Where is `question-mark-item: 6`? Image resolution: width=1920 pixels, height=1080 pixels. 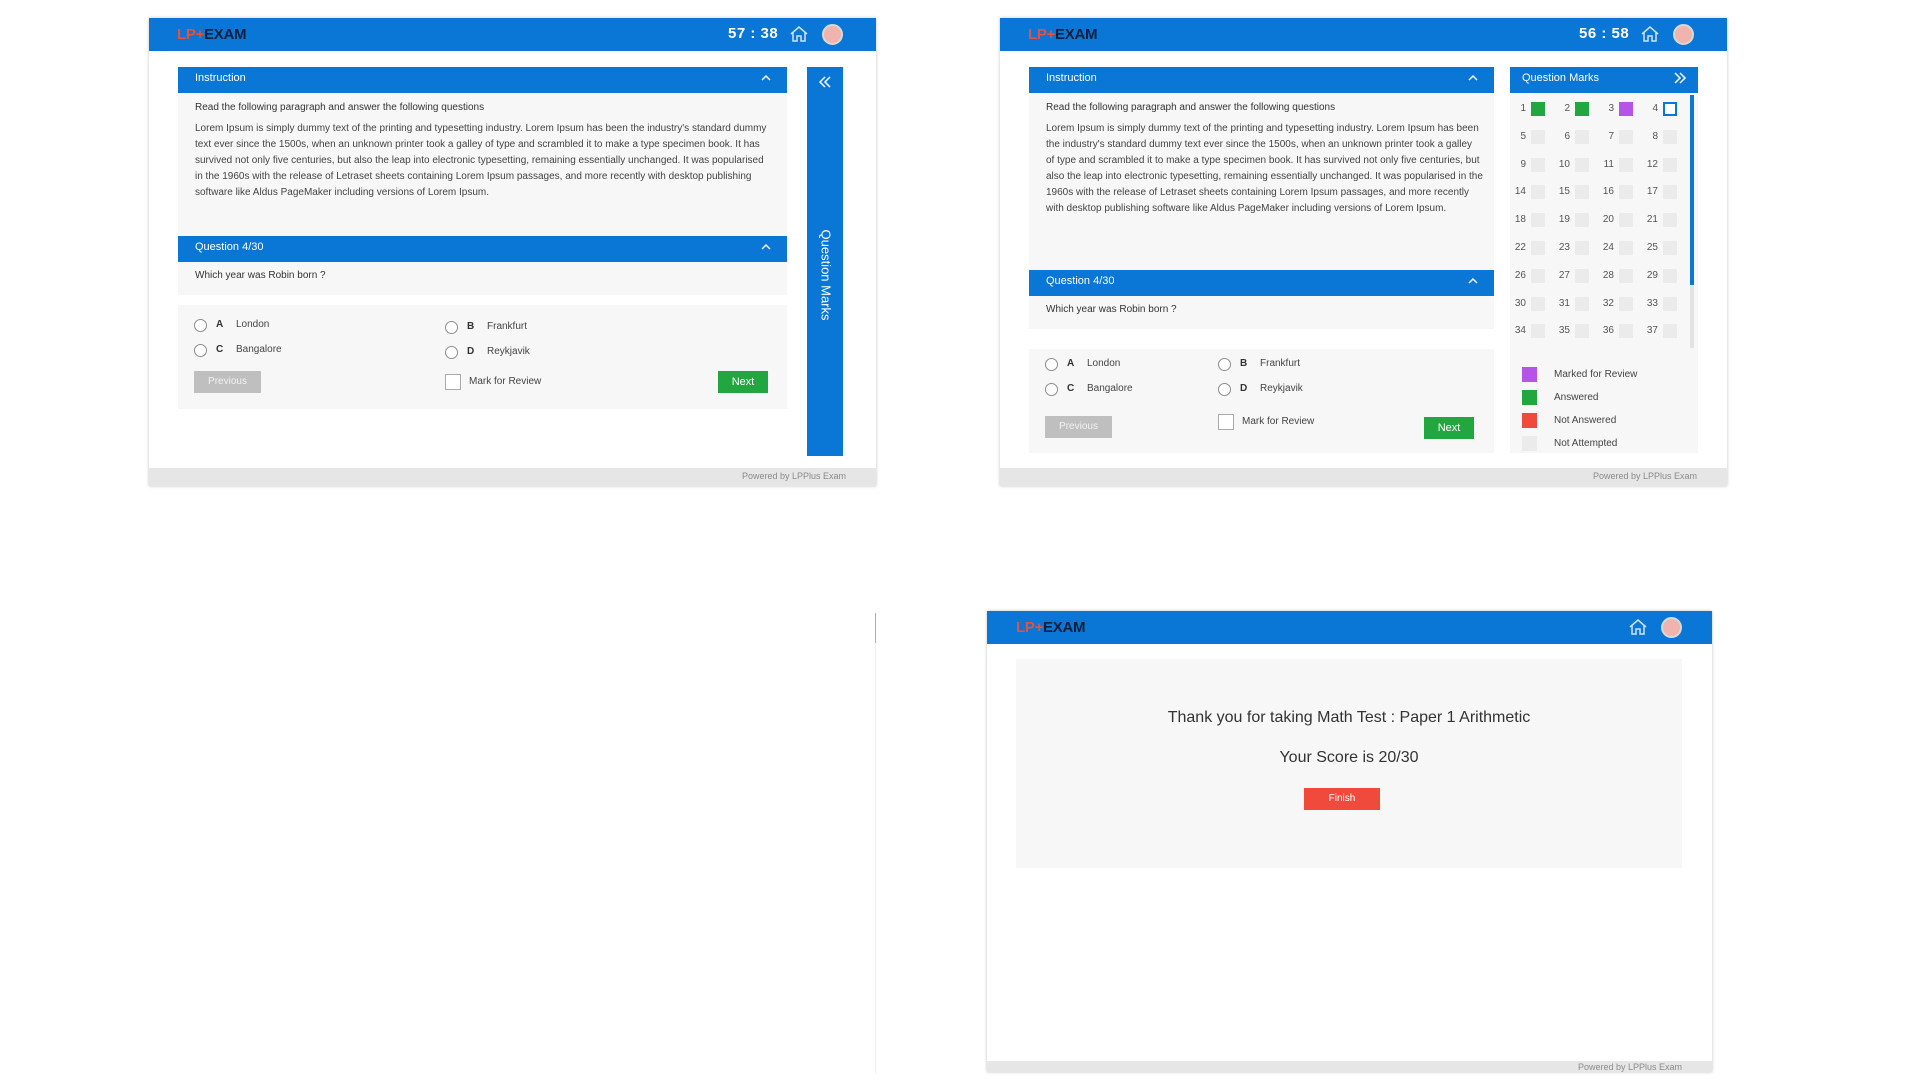
question-mark-item: 6 is located at coordinates (1576, 138).